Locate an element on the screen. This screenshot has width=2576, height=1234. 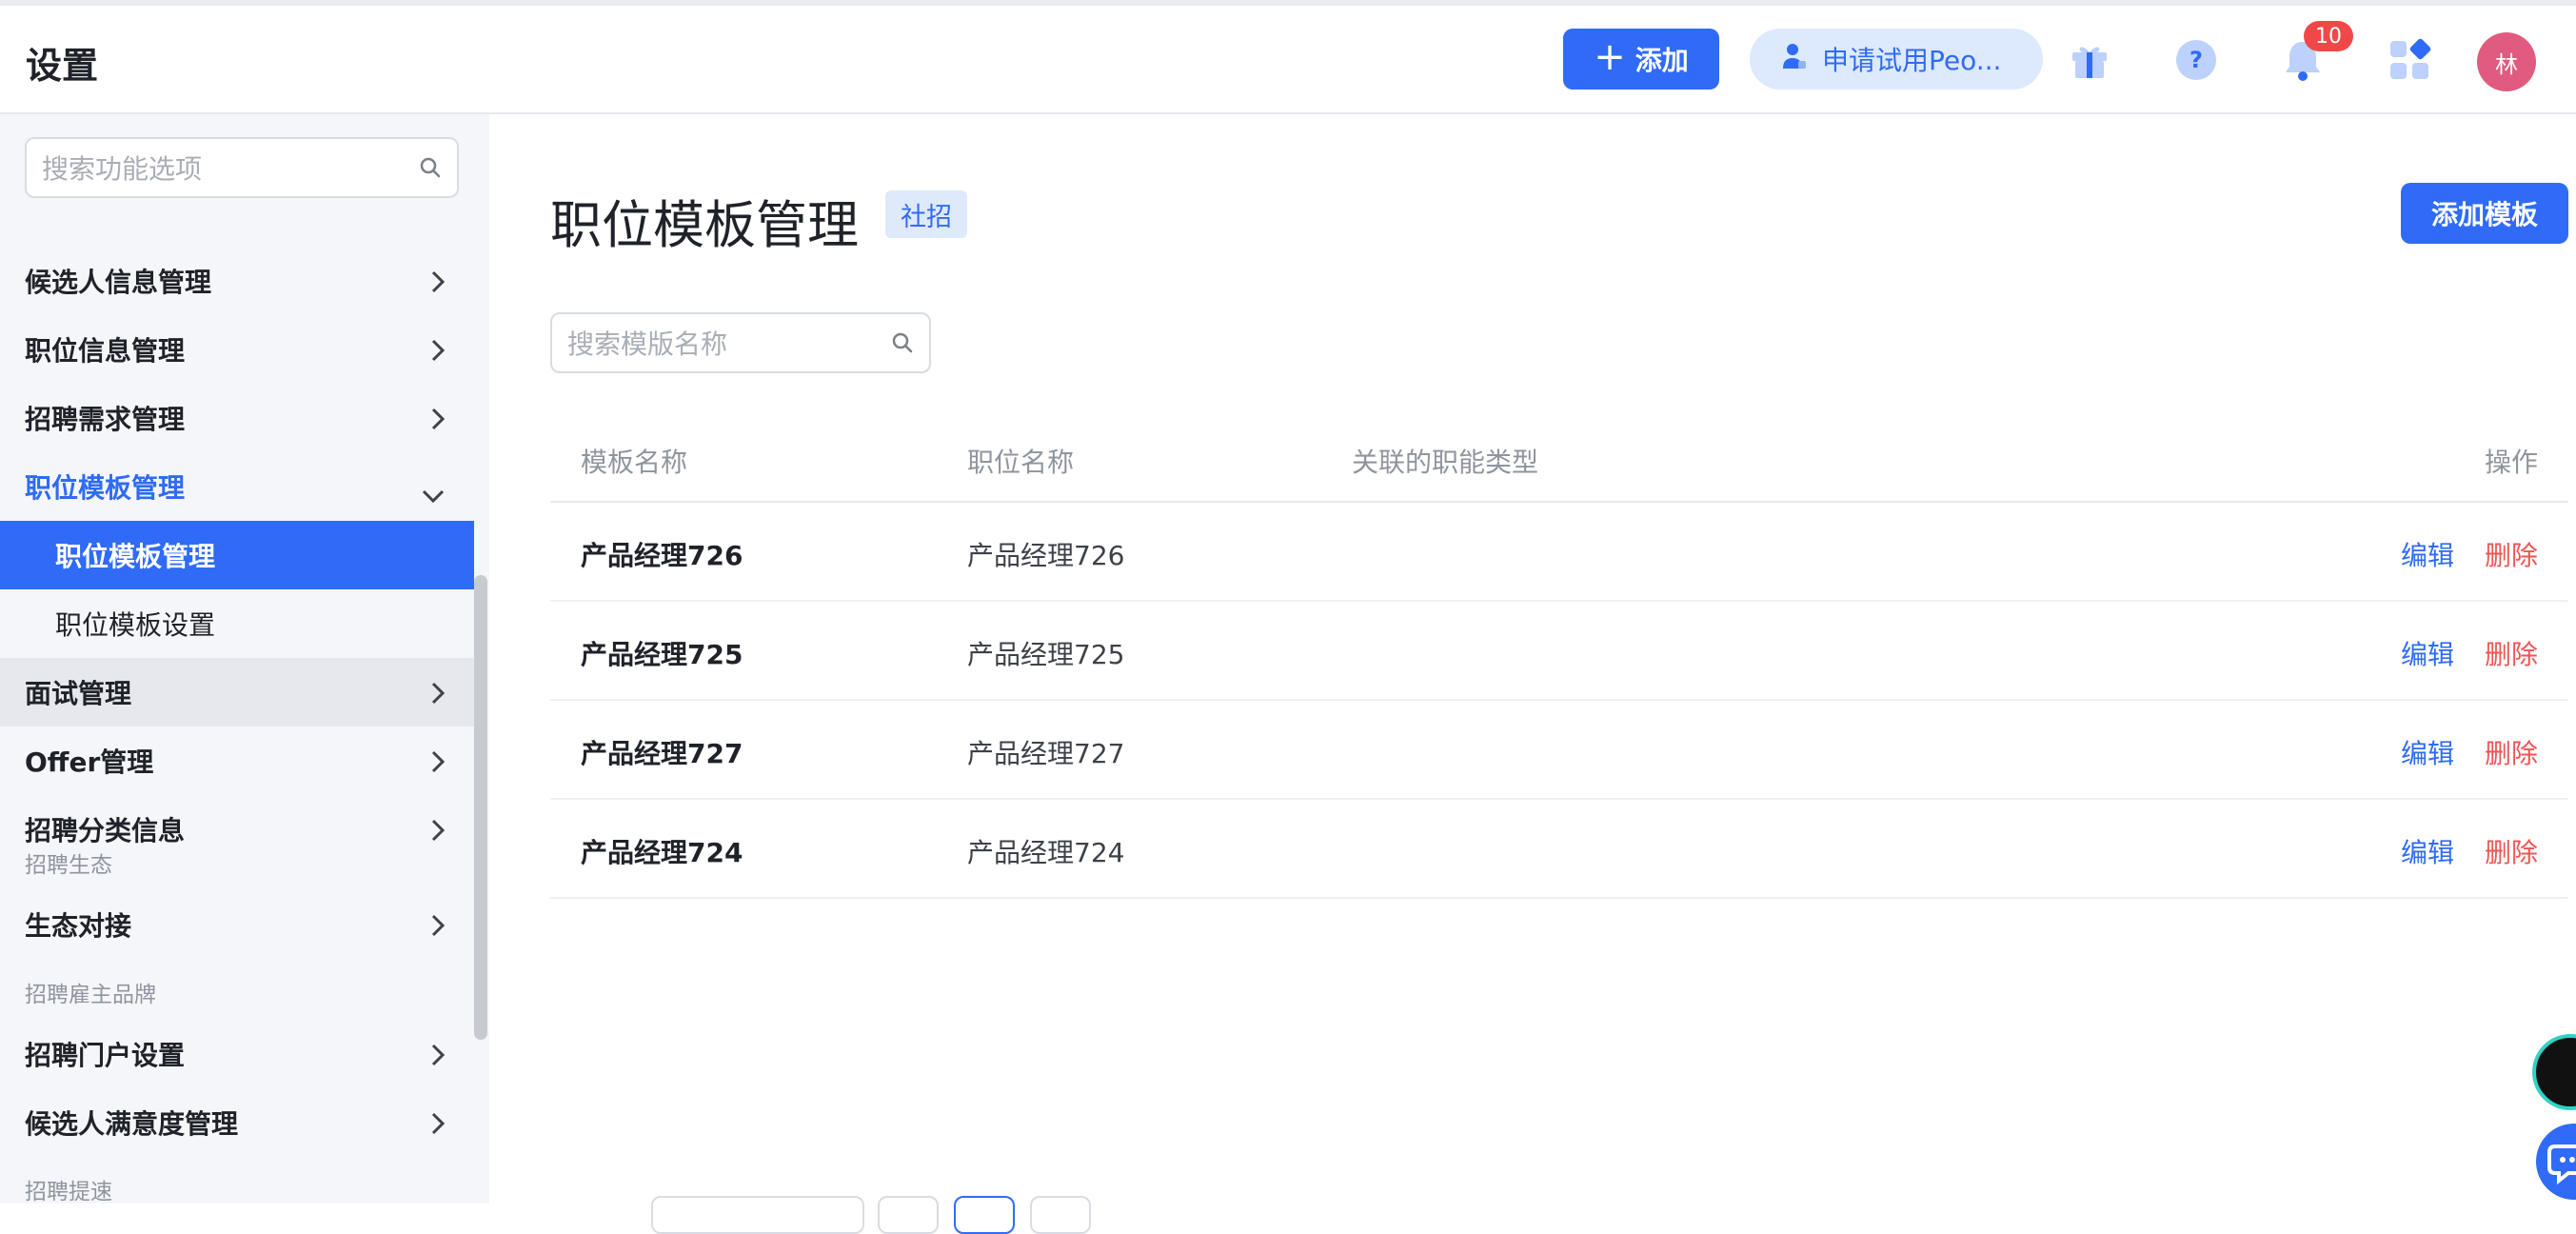
table-row: 产品经理726 产品经理726 编辑 删除 is located at coordinates (1559, 552).